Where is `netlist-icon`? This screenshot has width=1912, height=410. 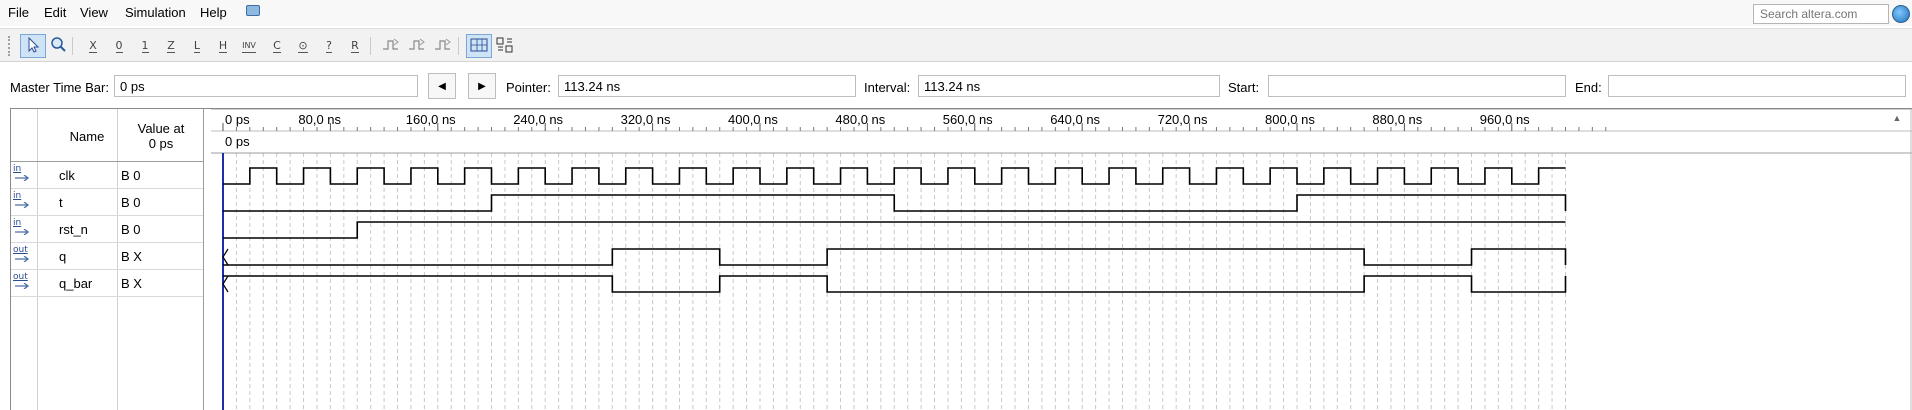 netlist-icon is located at coordinates (443, 46).